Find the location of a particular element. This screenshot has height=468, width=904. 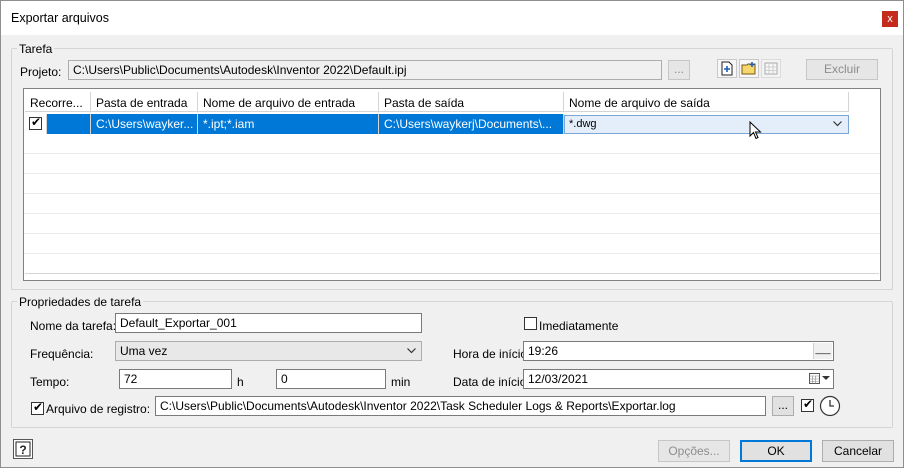

grid-bottom-line is located at coordinates (452, 273).